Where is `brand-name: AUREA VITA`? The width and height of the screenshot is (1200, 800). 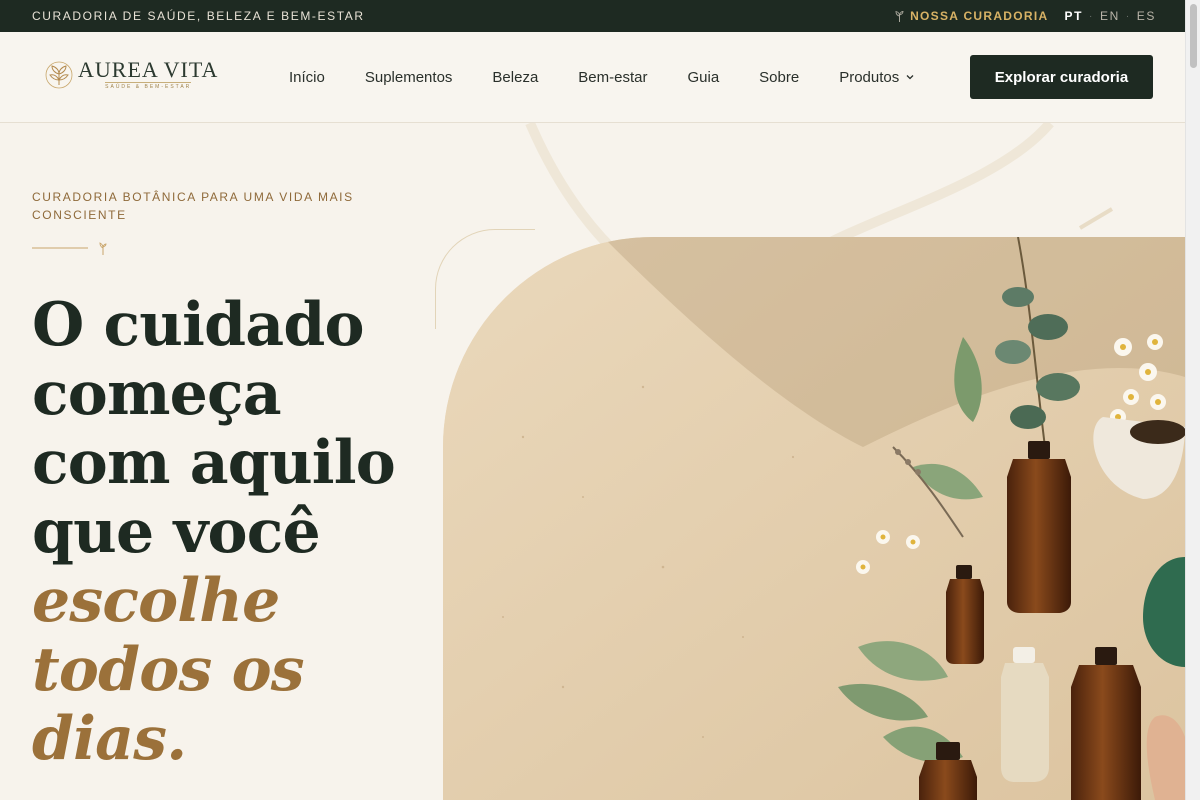 brand-name: AUREA VITA is located at coordinates (148, 69).